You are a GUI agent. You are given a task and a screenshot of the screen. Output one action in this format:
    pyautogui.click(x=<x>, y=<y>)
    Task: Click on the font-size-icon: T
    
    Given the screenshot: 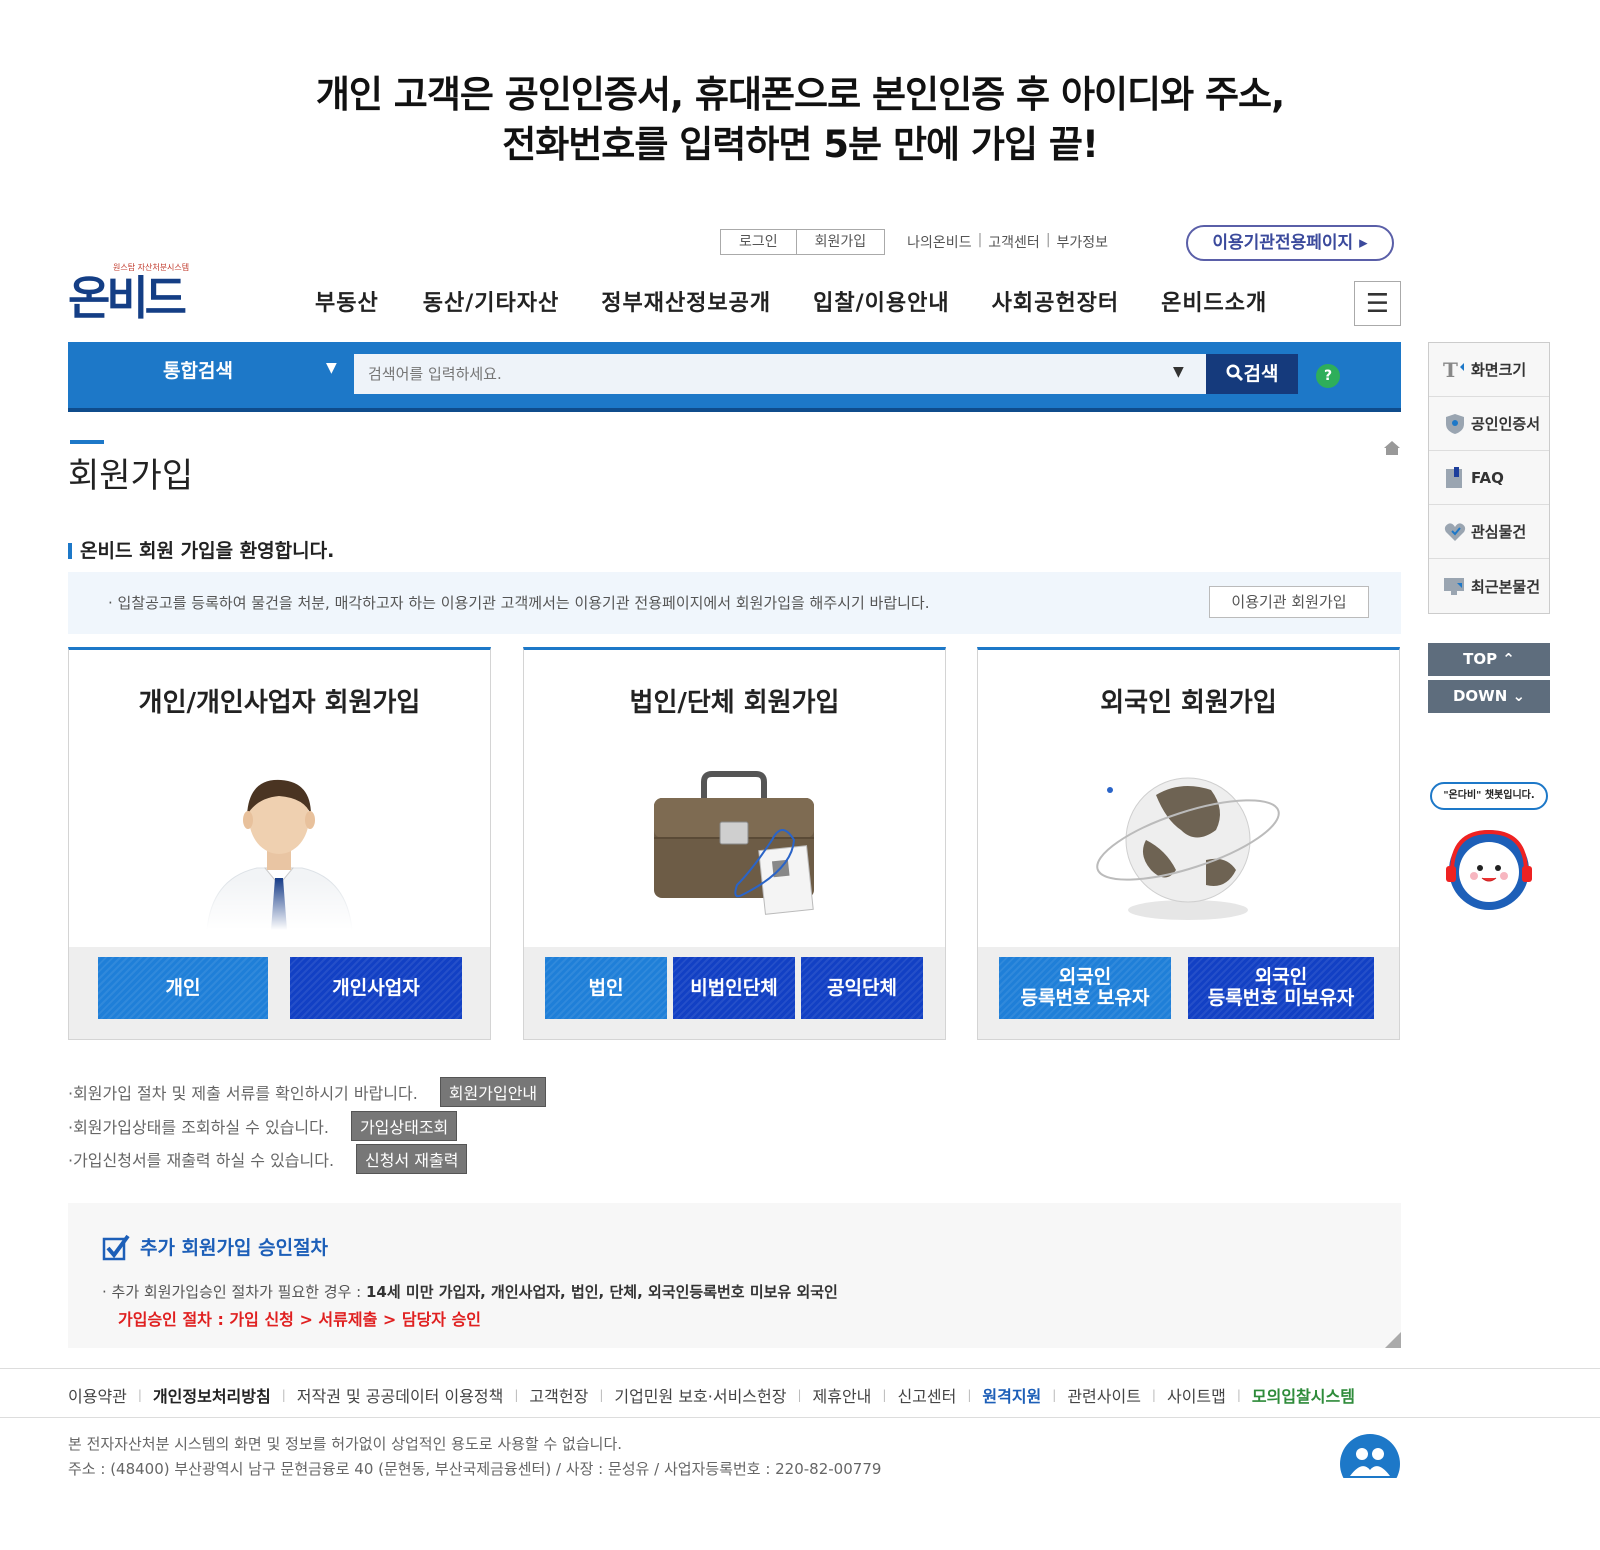 What is the action you would take?
    pyautogui.click(x=1455, y=370)
    